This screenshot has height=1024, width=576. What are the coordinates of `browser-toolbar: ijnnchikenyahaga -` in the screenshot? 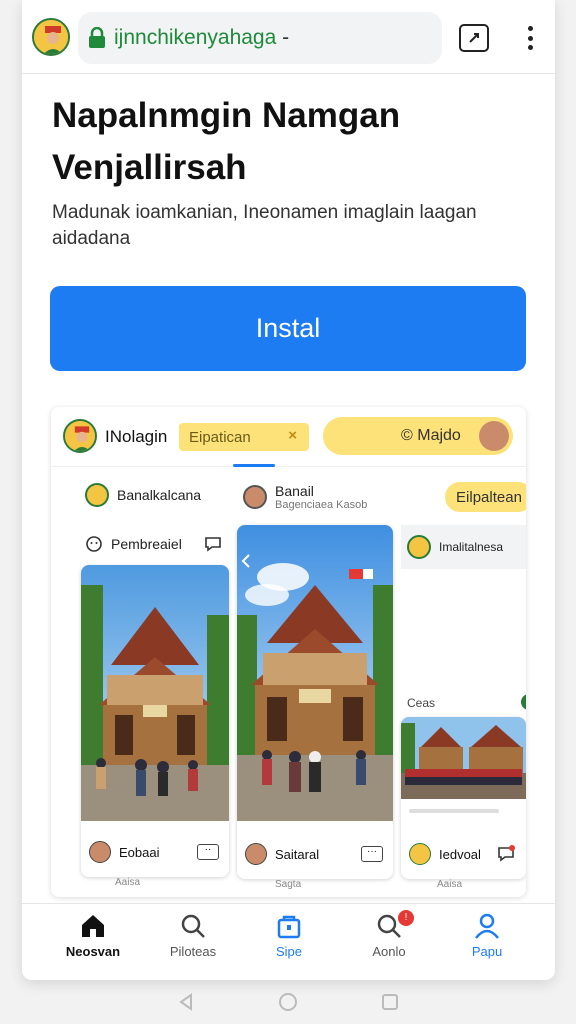 It's located at (288, 37).